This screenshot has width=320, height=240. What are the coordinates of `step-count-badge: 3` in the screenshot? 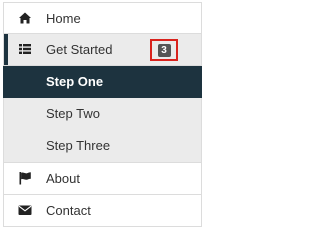 It's located at (164, 50).